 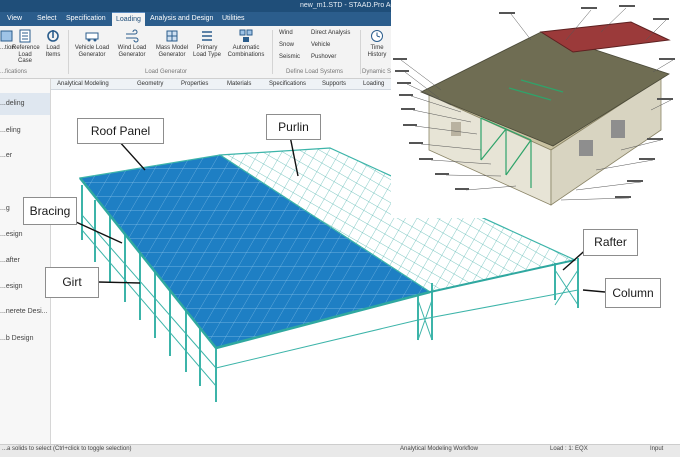 I want to click on tab-loading-sub: Loading, so click(x=373, y=84).